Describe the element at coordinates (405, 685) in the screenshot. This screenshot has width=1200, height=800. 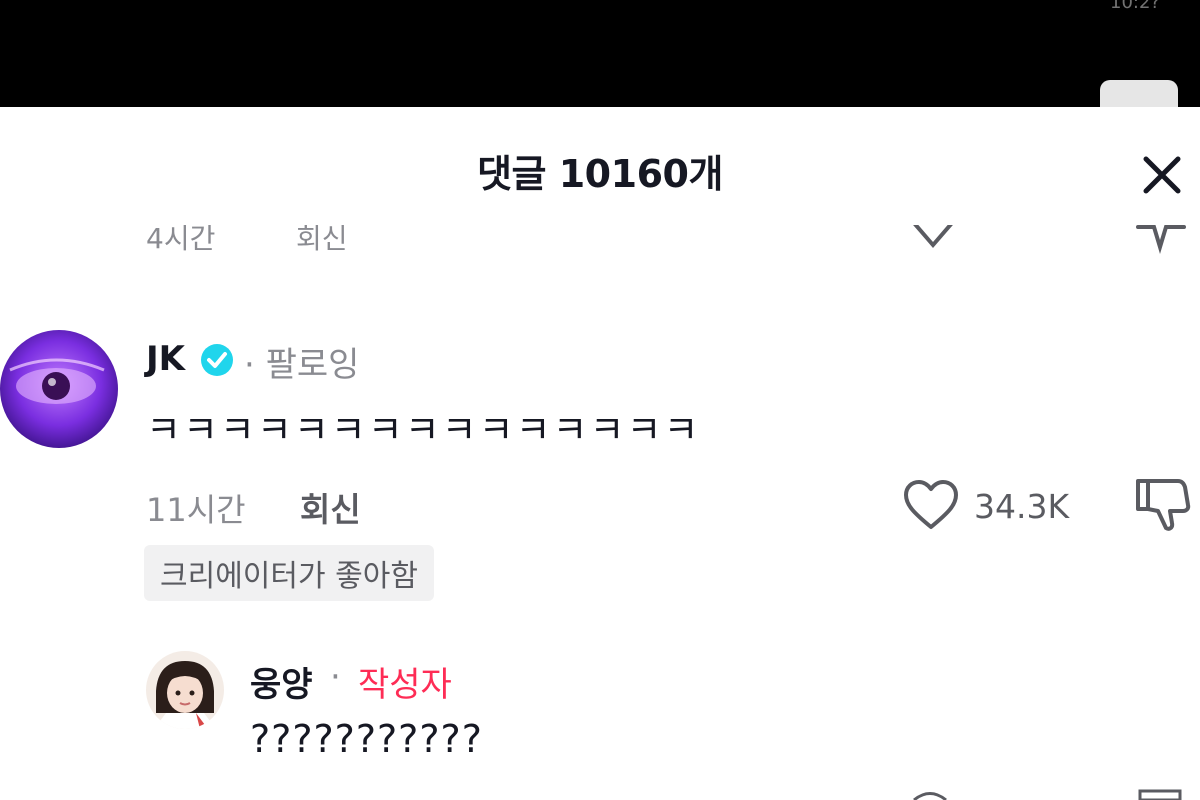
I see `author-badge: 작성자` at that location.